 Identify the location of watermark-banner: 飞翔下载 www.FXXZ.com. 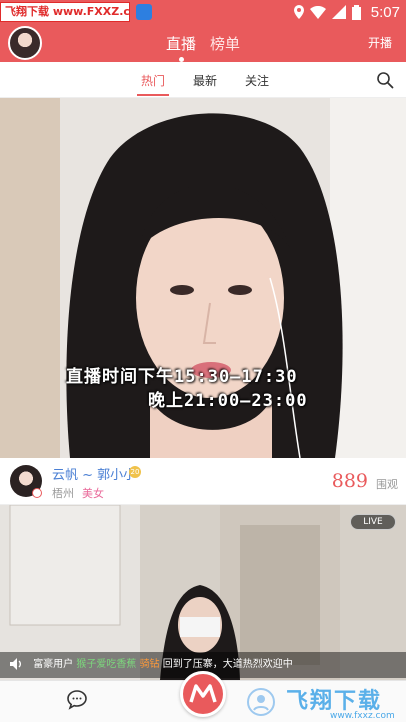
(65, 12).